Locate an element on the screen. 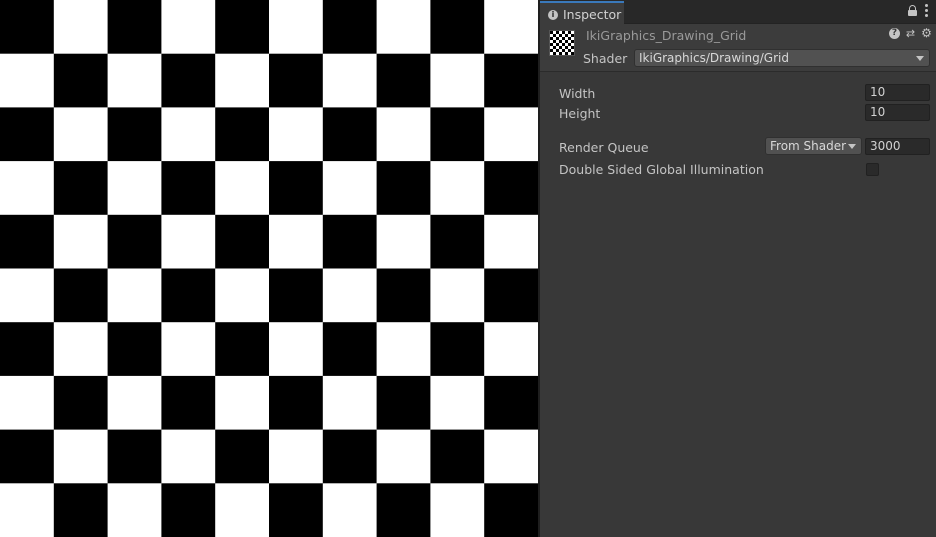  help-icon: ? is located at coordinates (894, 33).